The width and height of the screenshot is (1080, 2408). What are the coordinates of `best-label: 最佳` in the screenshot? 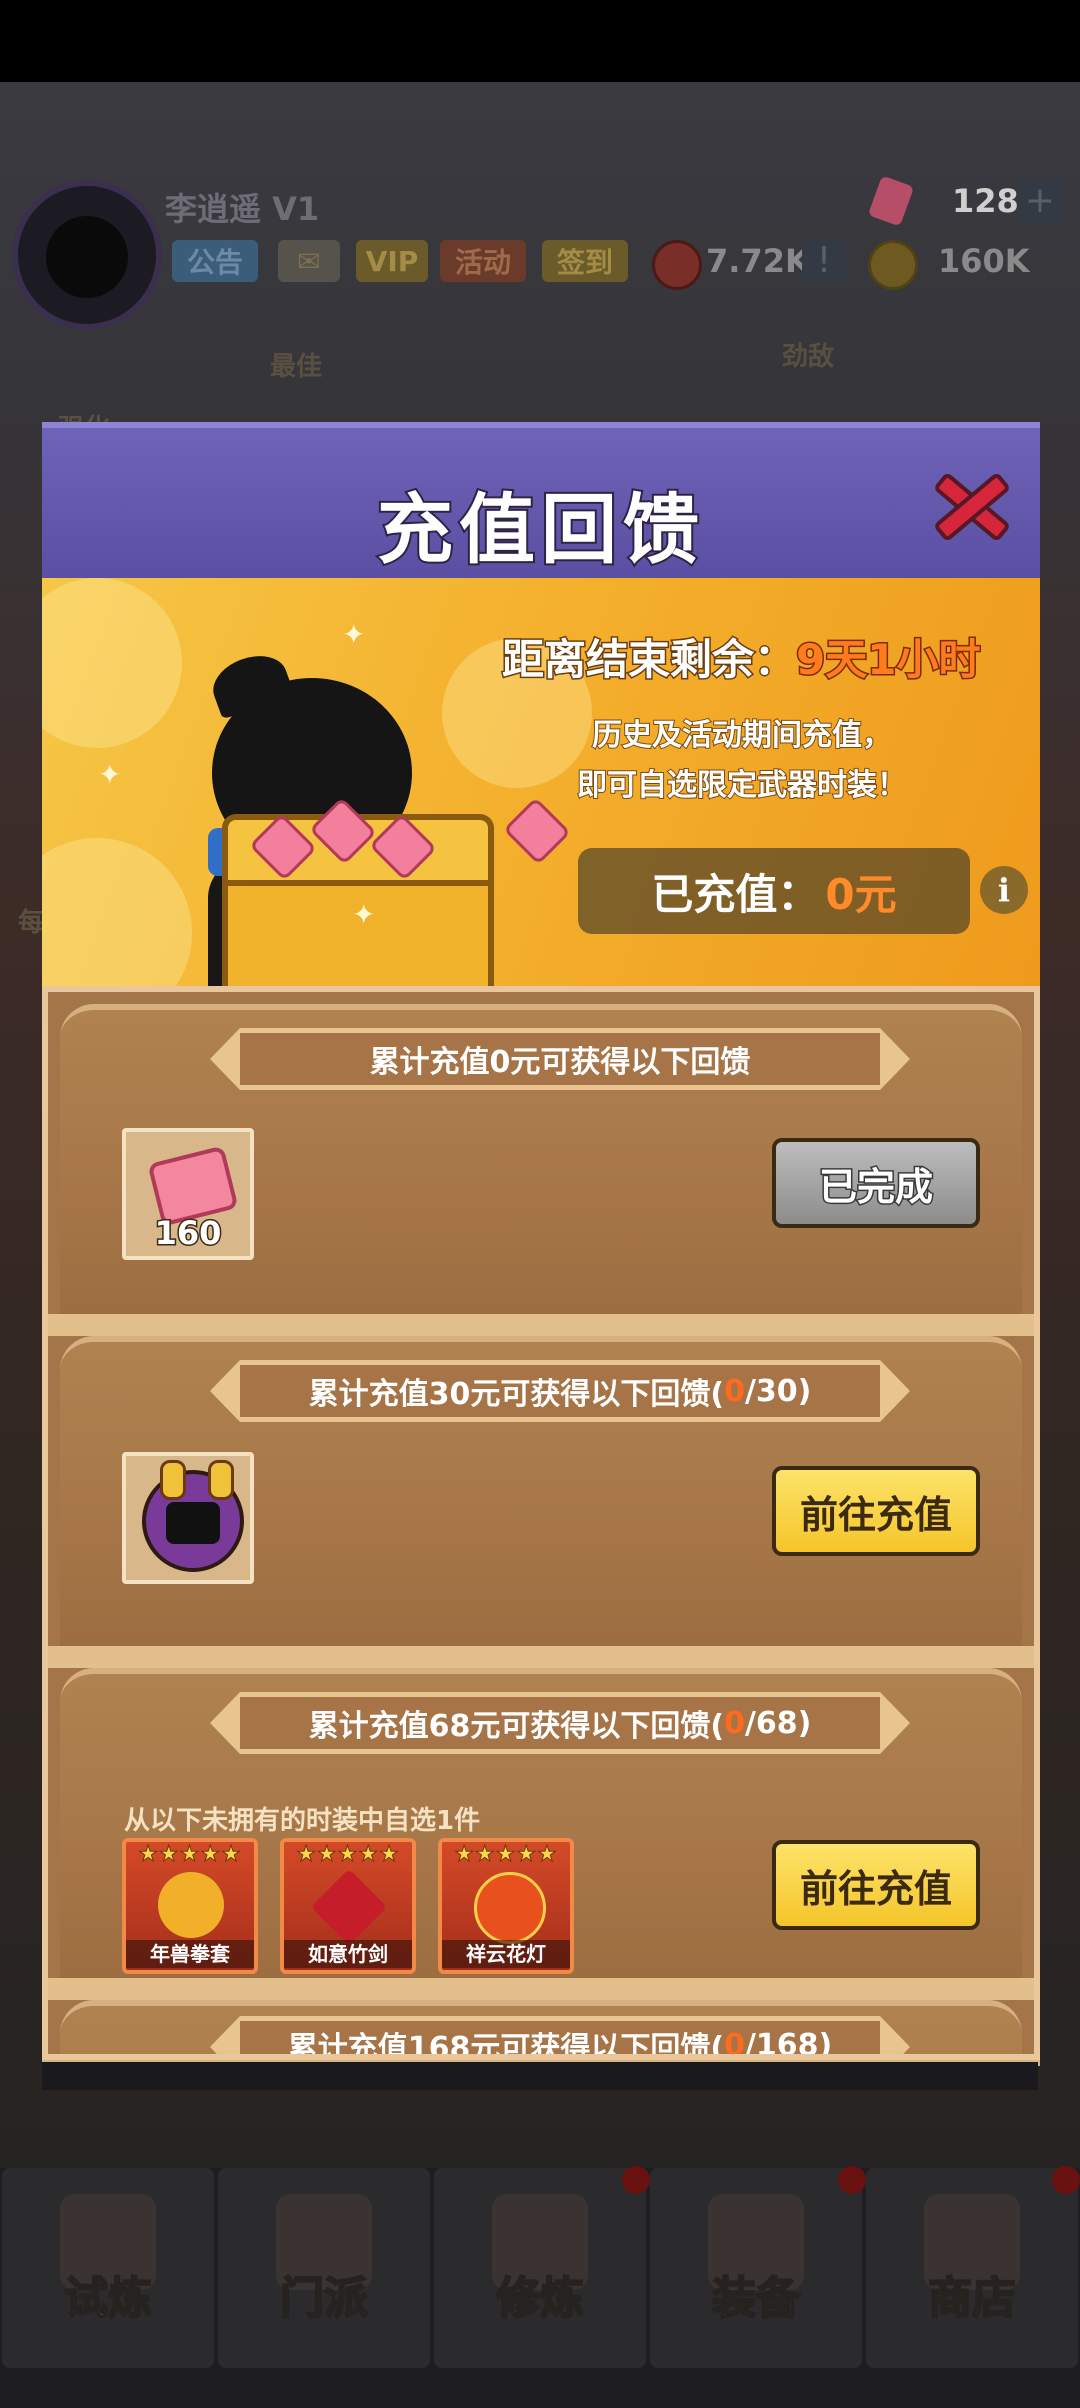 It's located at (296, 367).